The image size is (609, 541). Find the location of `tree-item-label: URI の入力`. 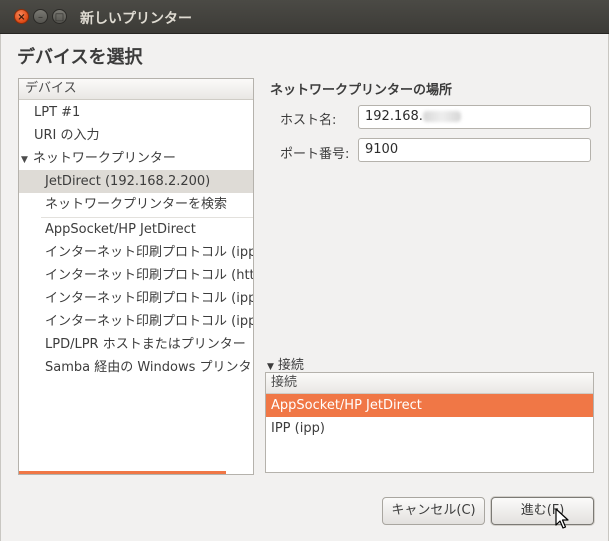

tree-item-label: URI の入力 is located at coordinates (67, 135).